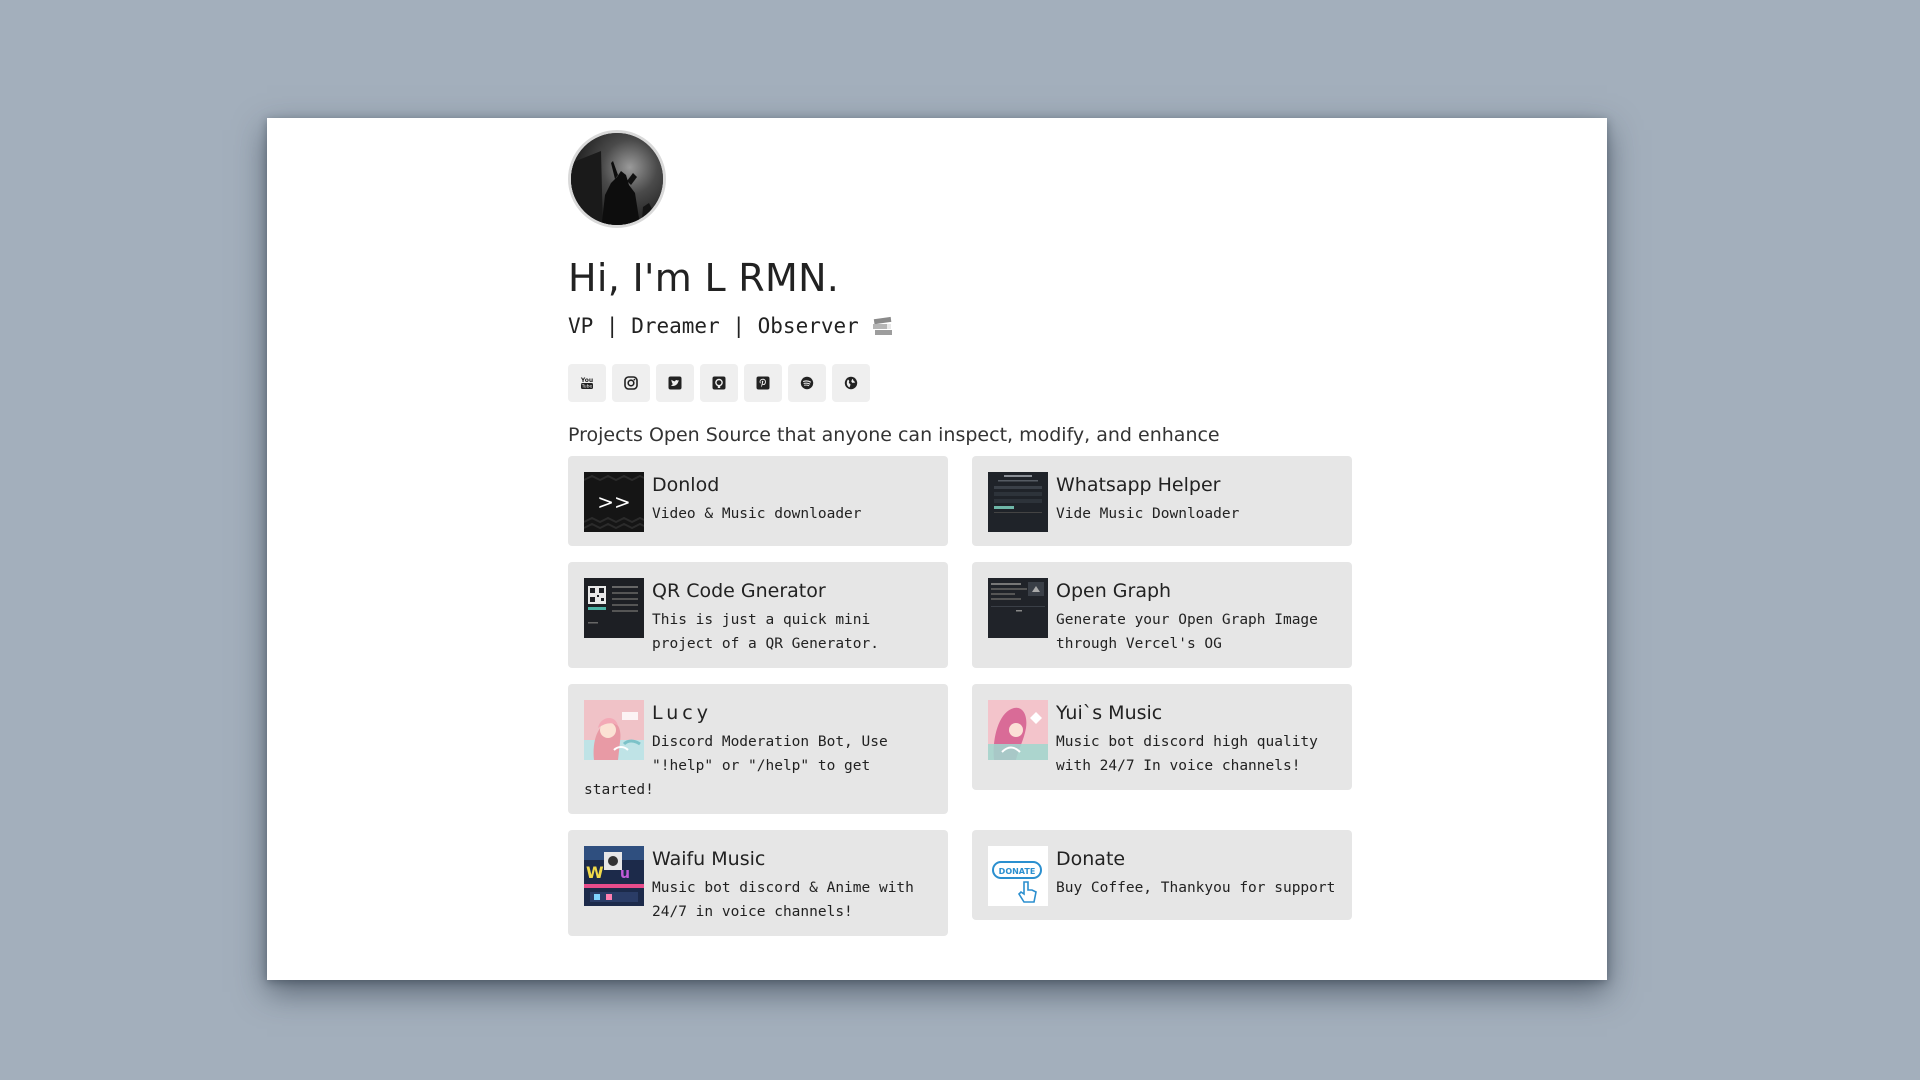 This screenshot has width=1920, height=1080. I want to click on youtube-icon: You Tube, so click(586, 383).